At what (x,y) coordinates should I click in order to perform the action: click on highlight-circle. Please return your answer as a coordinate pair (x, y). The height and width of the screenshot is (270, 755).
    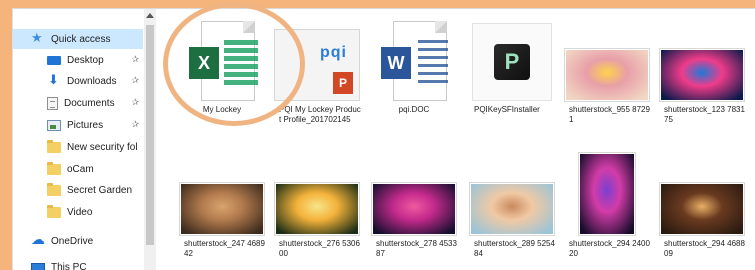
    Looking at the image, I should click on (234, 64).